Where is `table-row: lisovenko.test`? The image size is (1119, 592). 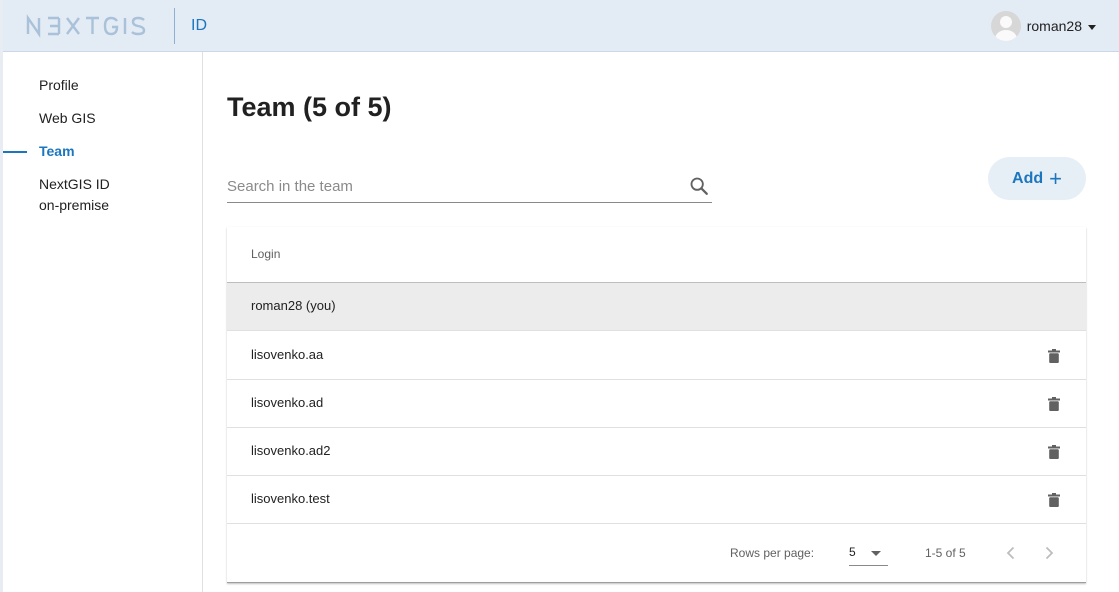
table-row: lisovenko.test is located at coordinates (656, 500).